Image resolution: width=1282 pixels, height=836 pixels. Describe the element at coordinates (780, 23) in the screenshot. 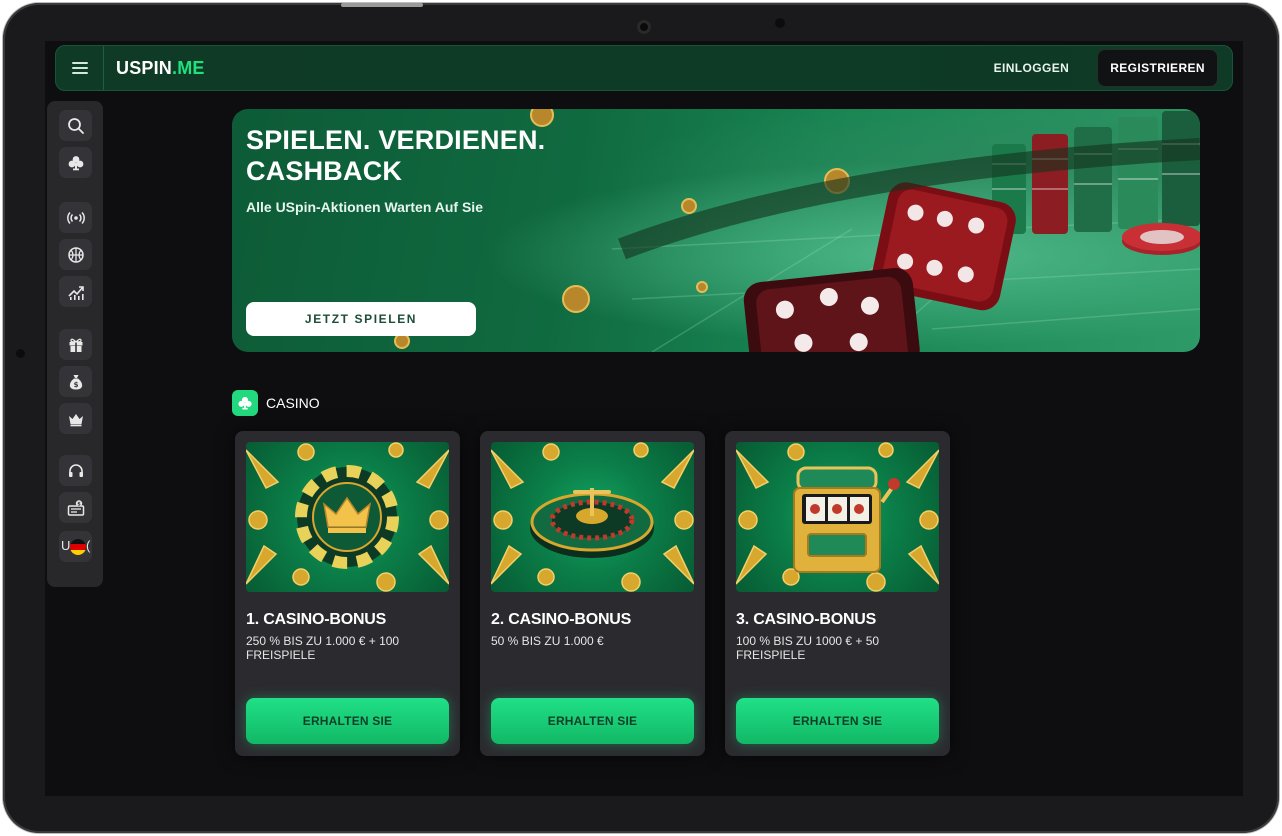

I see `sensor` at that location.